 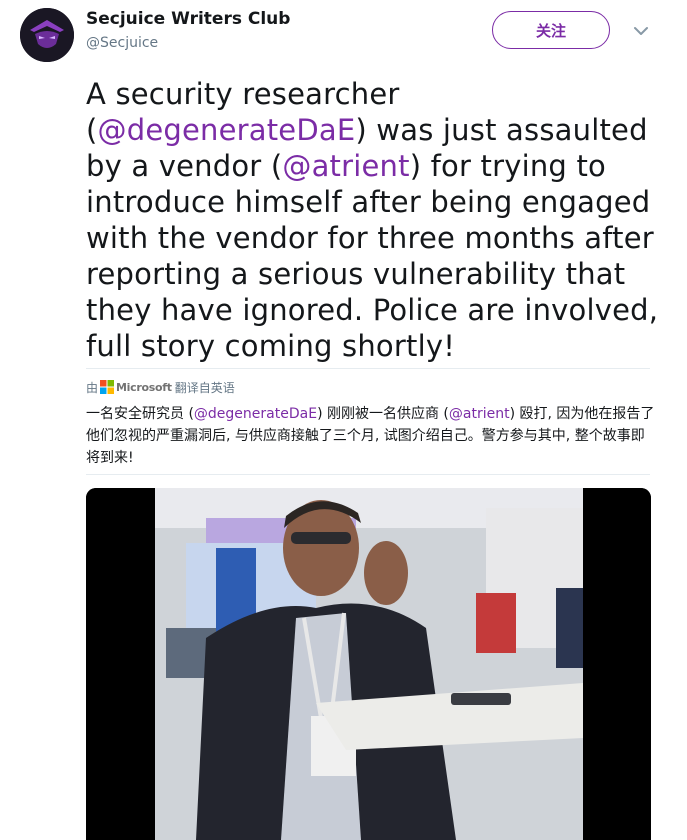 What do you see at coordinates (144, 387) in the screenshot?
I see `translation-provider: Microsoft` at bounding box center [144, 387].